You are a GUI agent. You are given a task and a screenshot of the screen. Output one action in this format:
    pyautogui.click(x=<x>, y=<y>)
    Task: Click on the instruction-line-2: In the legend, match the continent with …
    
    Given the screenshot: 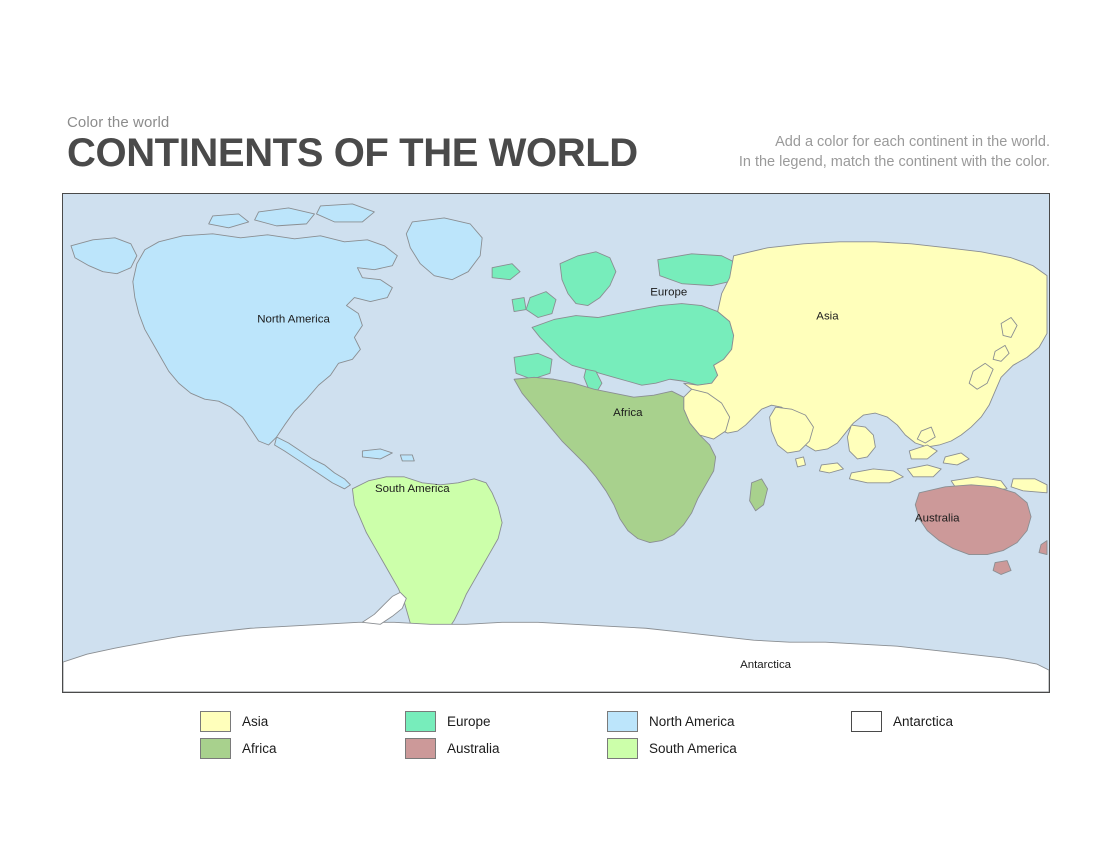 What is the action you would take?
    pyautogui.click(x=894, y=162)
    